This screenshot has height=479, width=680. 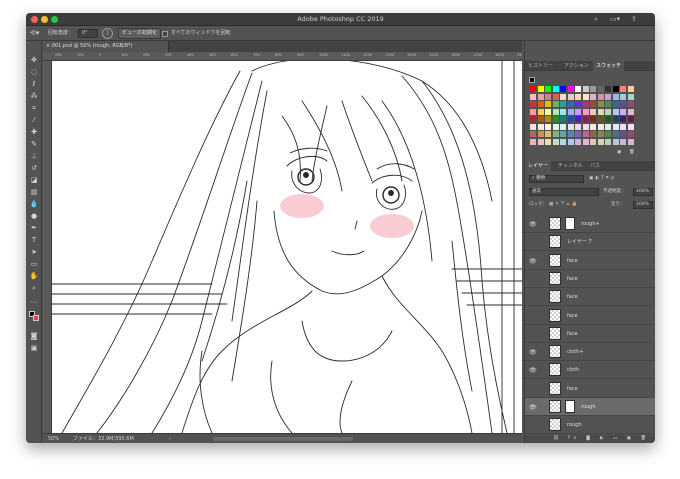 I want to click on type-tool-icon: T, so click(x=34, y=240).